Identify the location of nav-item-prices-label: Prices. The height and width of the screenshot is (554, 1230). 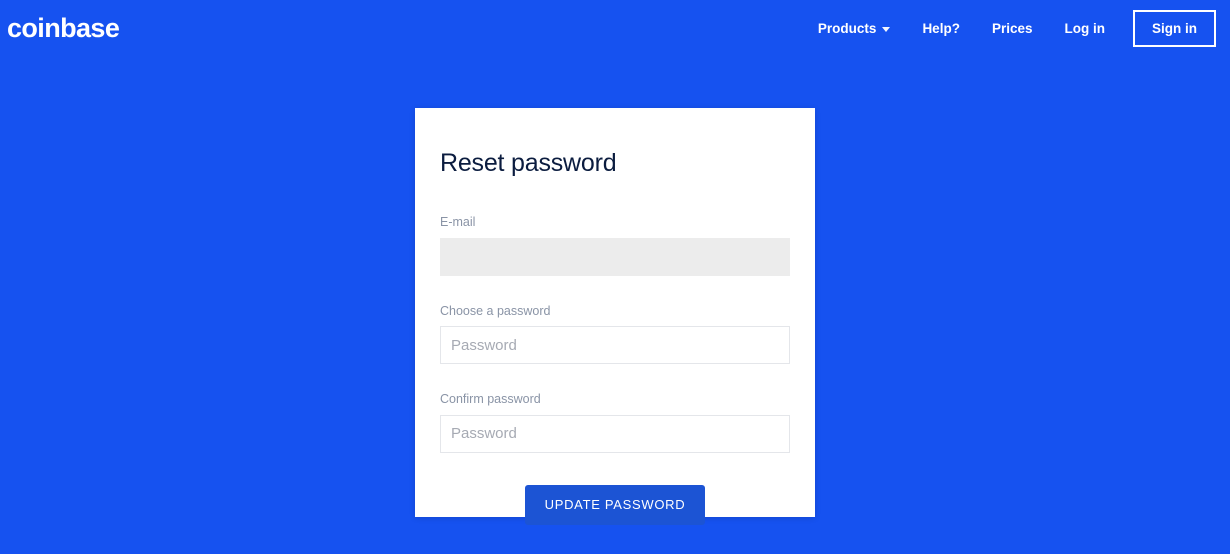
(1012, 28).